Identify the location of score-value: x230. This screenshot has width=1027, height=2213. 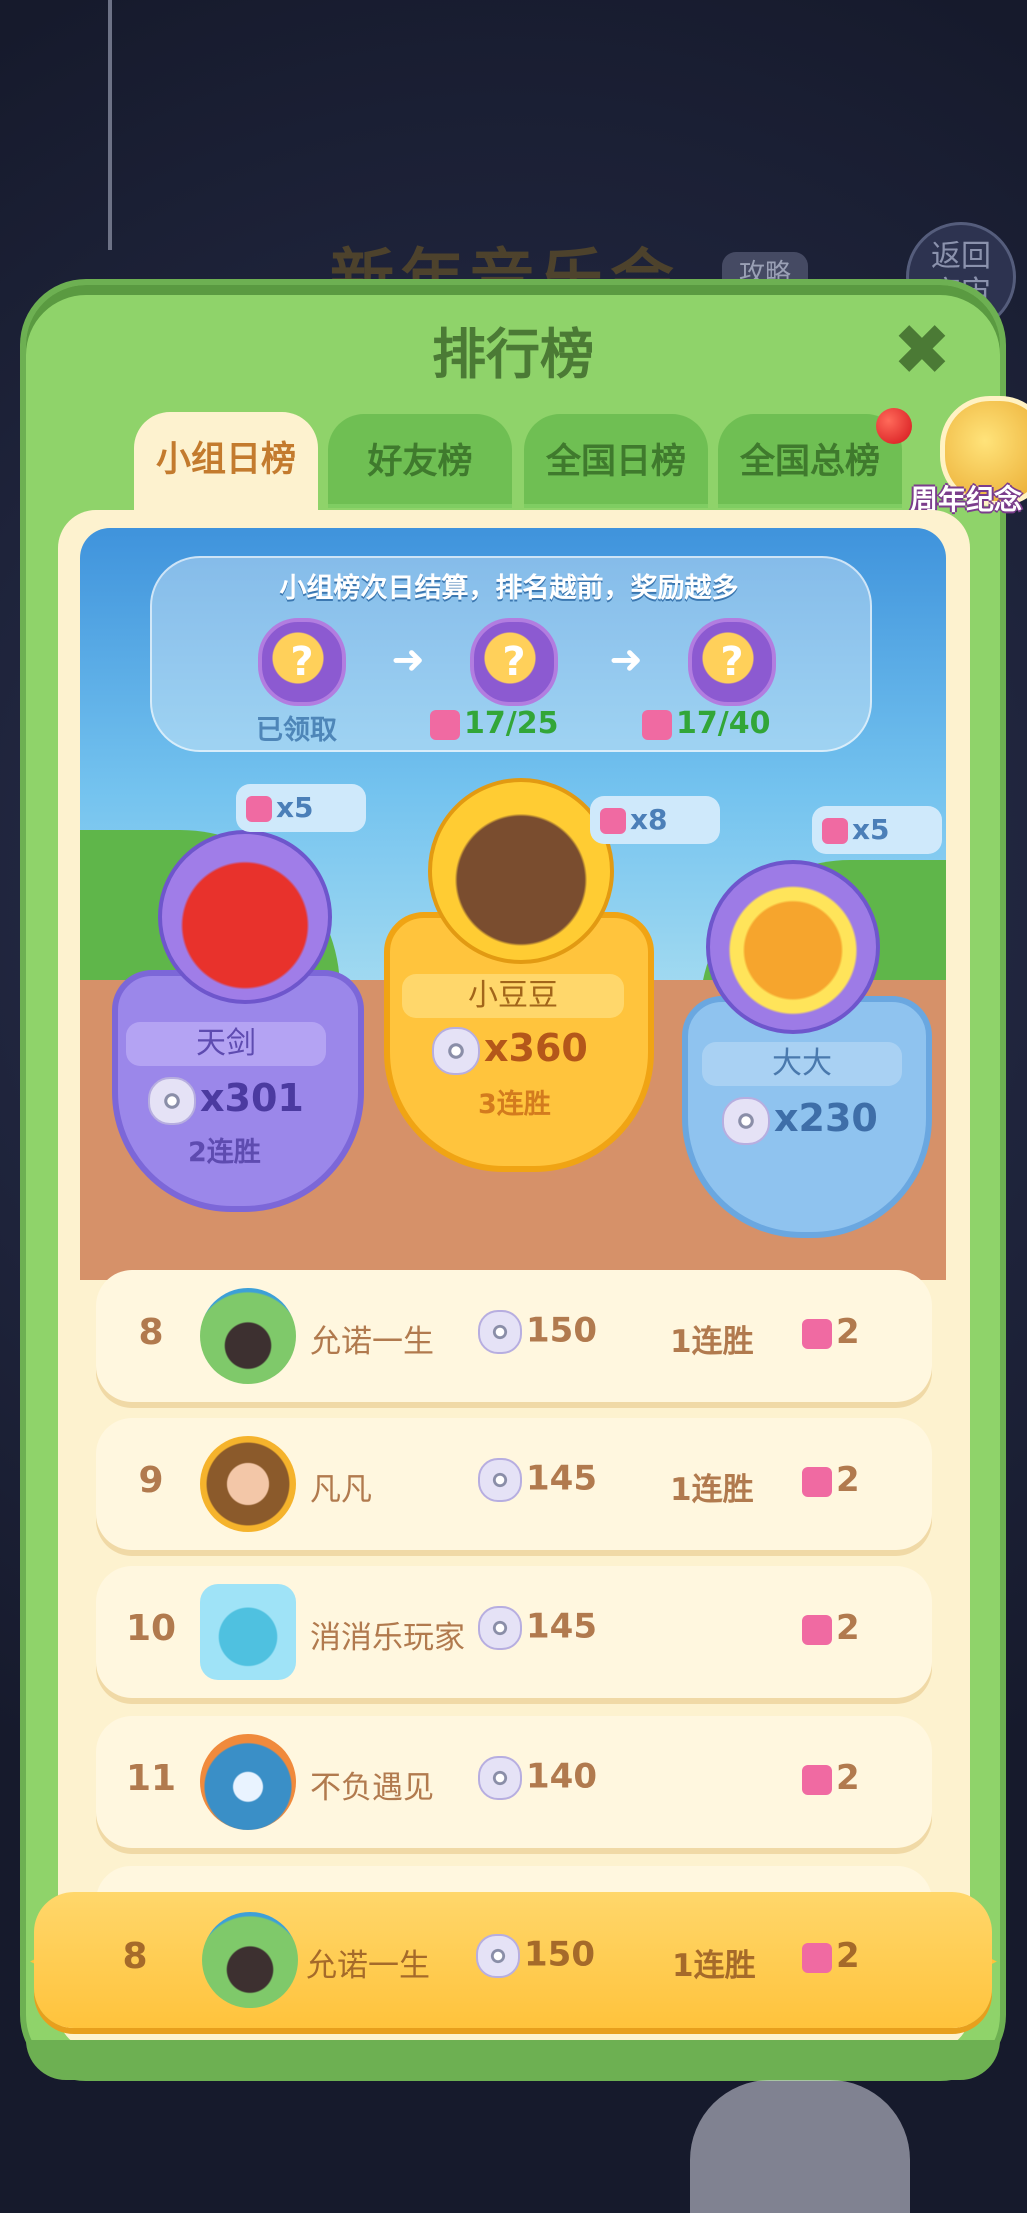
(826, 1118).